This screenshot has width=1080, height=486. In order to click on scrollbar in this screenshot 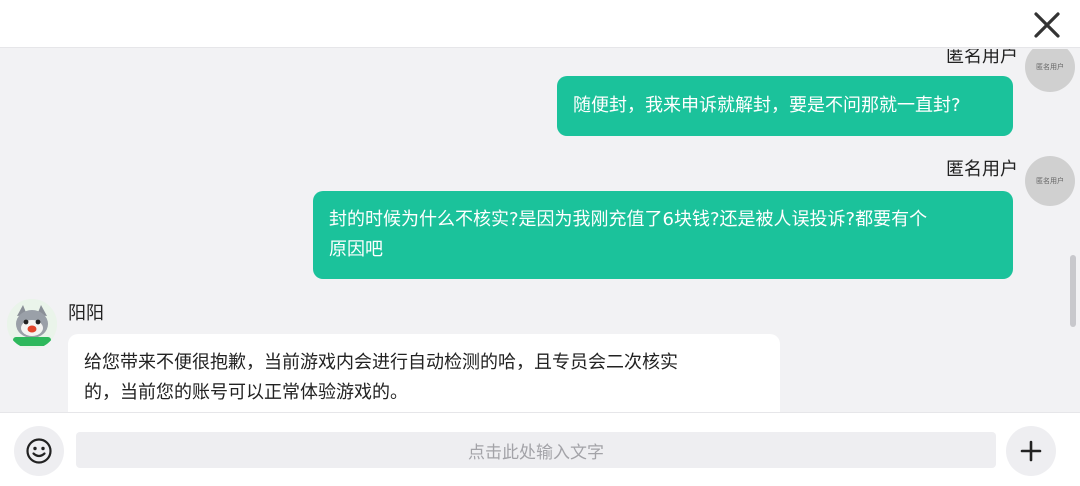, I will do `click(1073, 291)`.